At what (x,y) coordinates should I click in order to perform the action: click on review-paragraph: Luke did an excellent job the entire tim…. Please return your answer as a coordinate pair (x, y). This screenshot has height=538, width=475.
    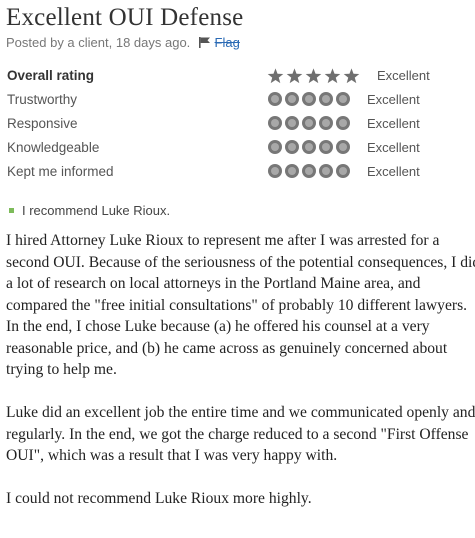
    Looking at the image, I should click on (240, 434).